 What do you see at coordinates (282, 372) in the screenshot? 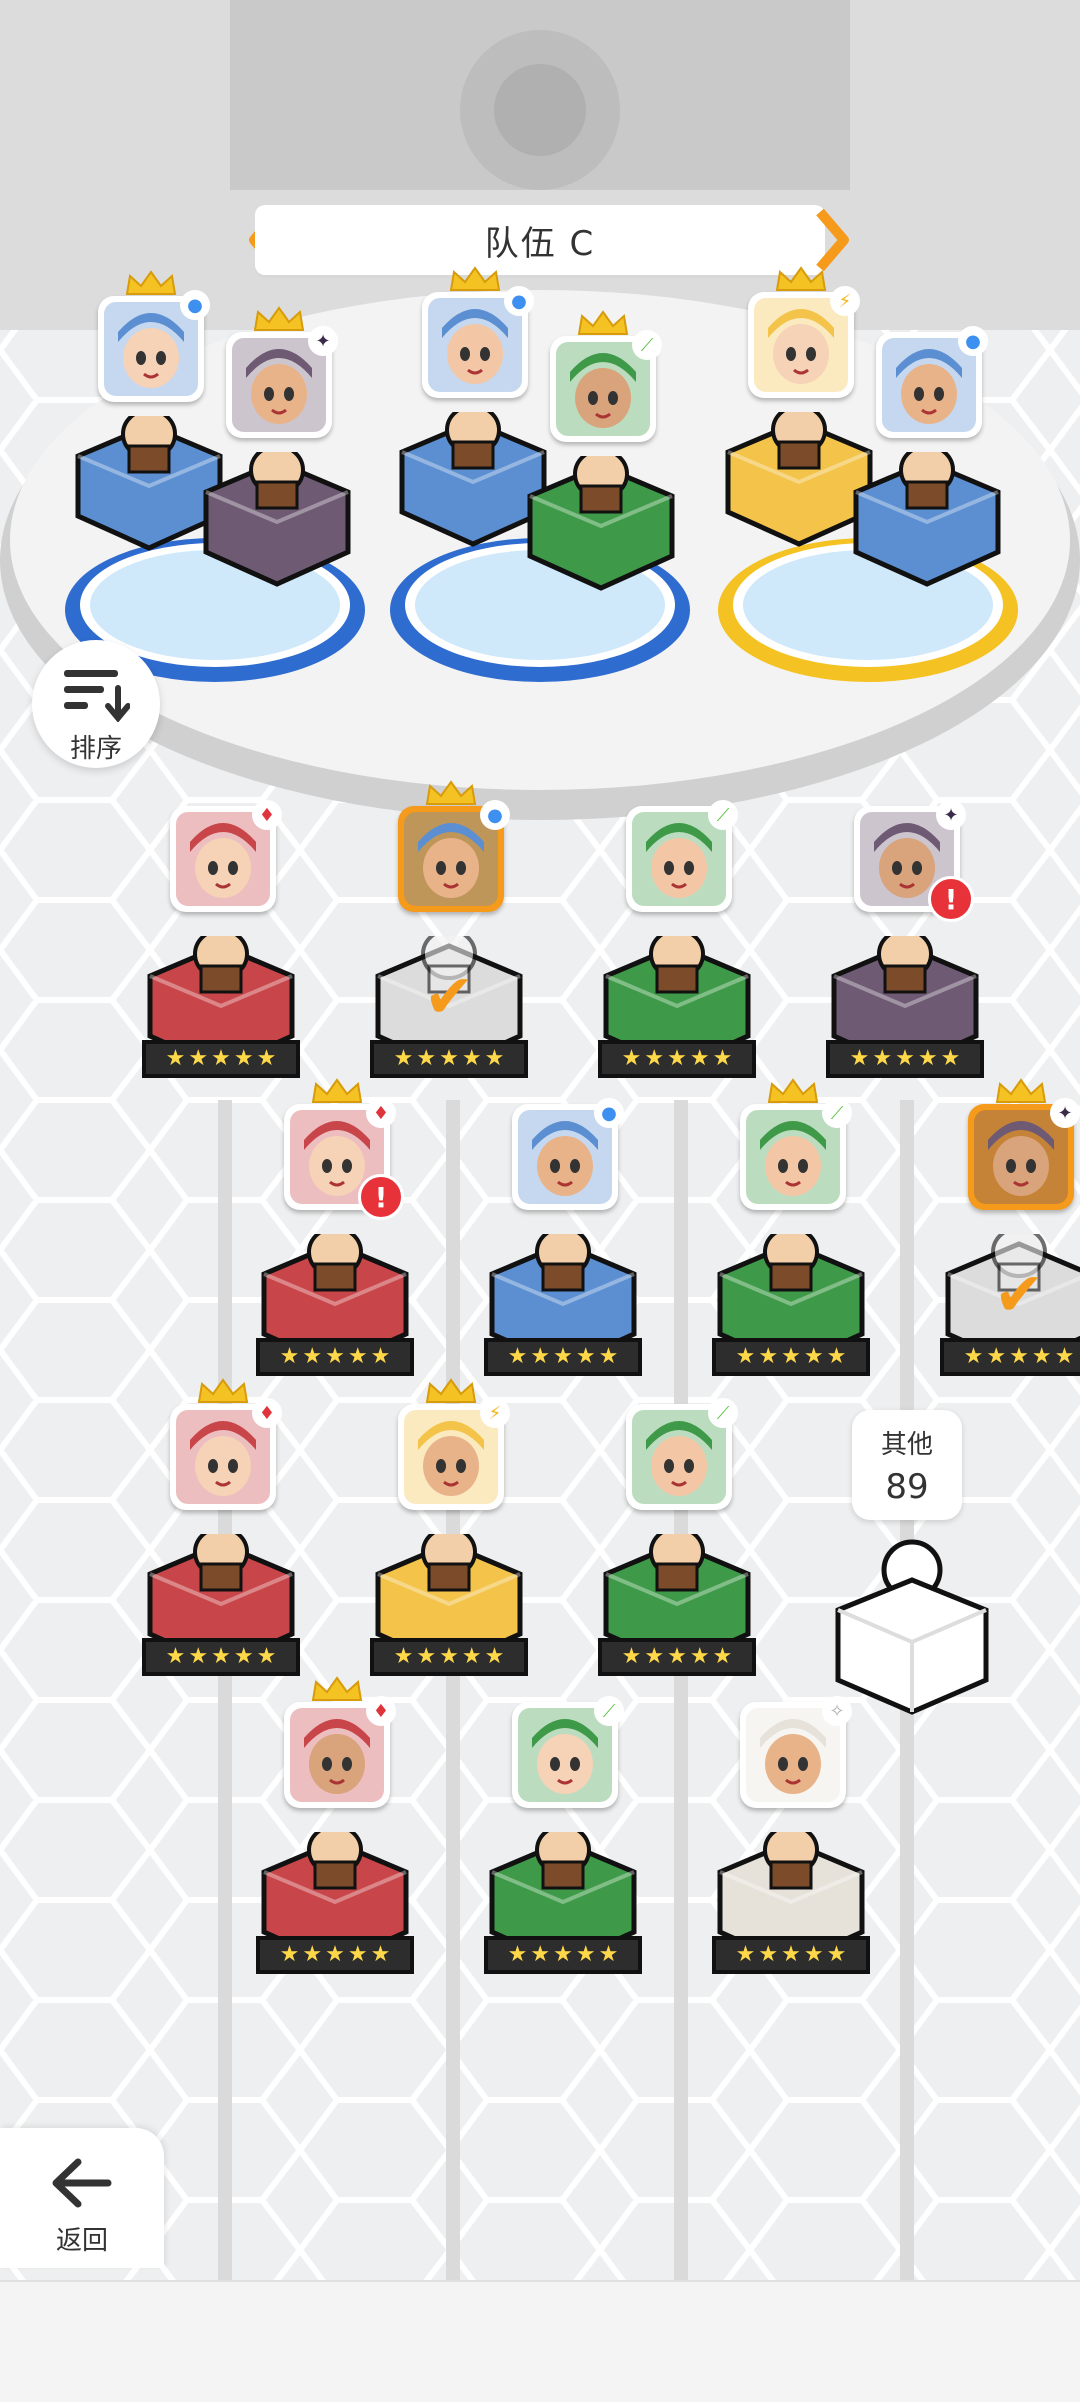
I see `team-slot-left-front: ✦` at bounding box center [282, 372].